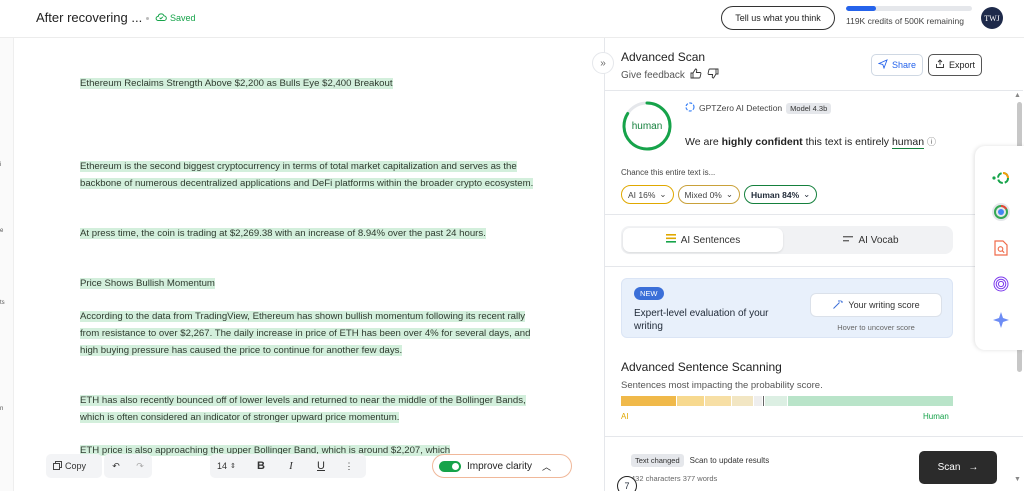  Describe the element at coordinates (908, 142) in the screenshot. I see `confidence-result: human` at that location.